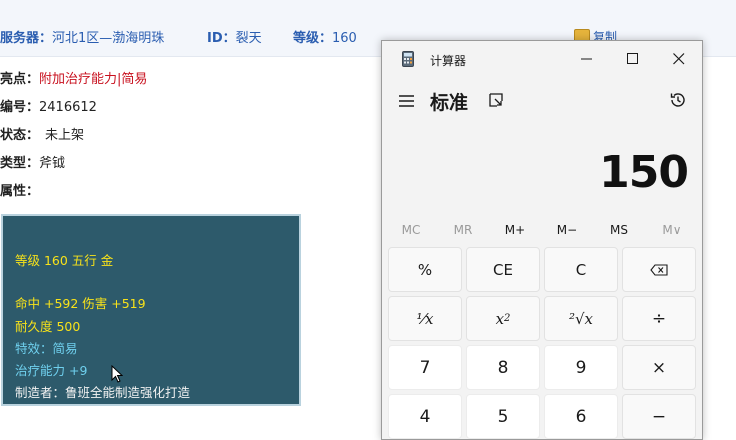  Describe the element at coordinates (46, 348) in the screenshot. I see `item-effect-line: 特效：简易` at that location.